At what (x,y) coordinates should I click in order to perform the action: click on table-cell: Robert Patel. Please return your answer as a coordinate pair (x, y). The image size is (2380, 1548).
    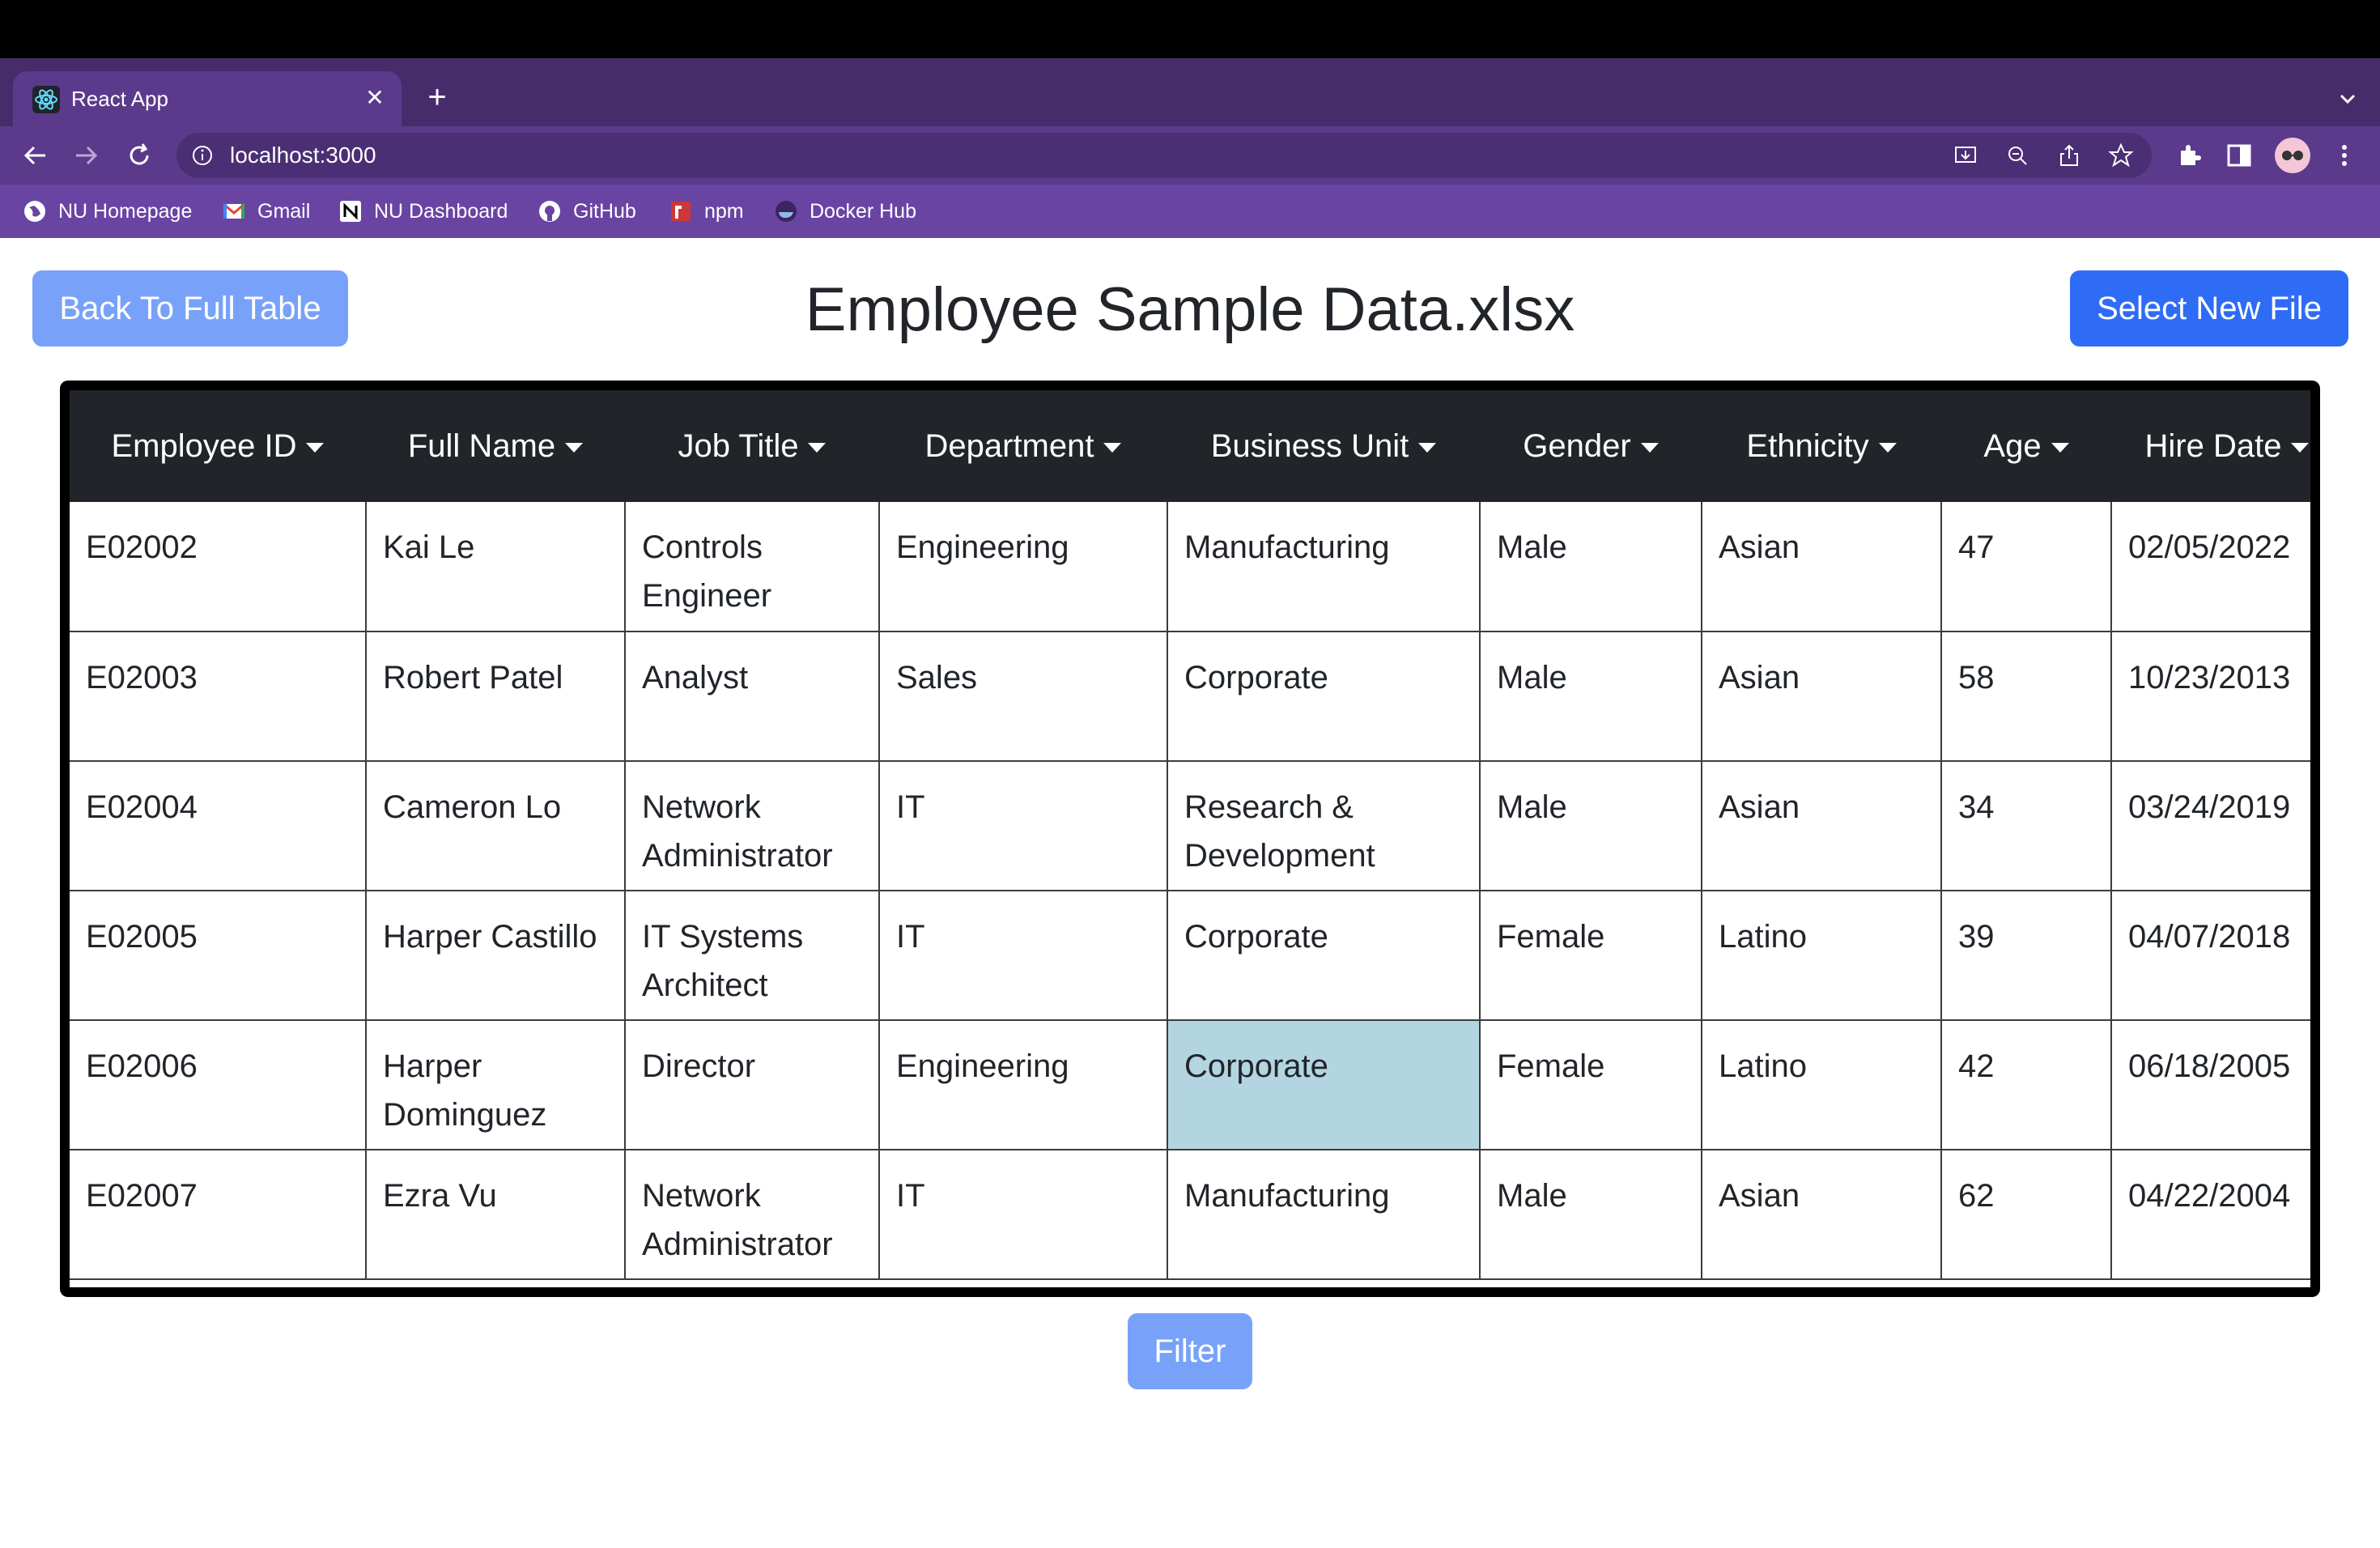
    Looking at the image, I should click on (496, 697).